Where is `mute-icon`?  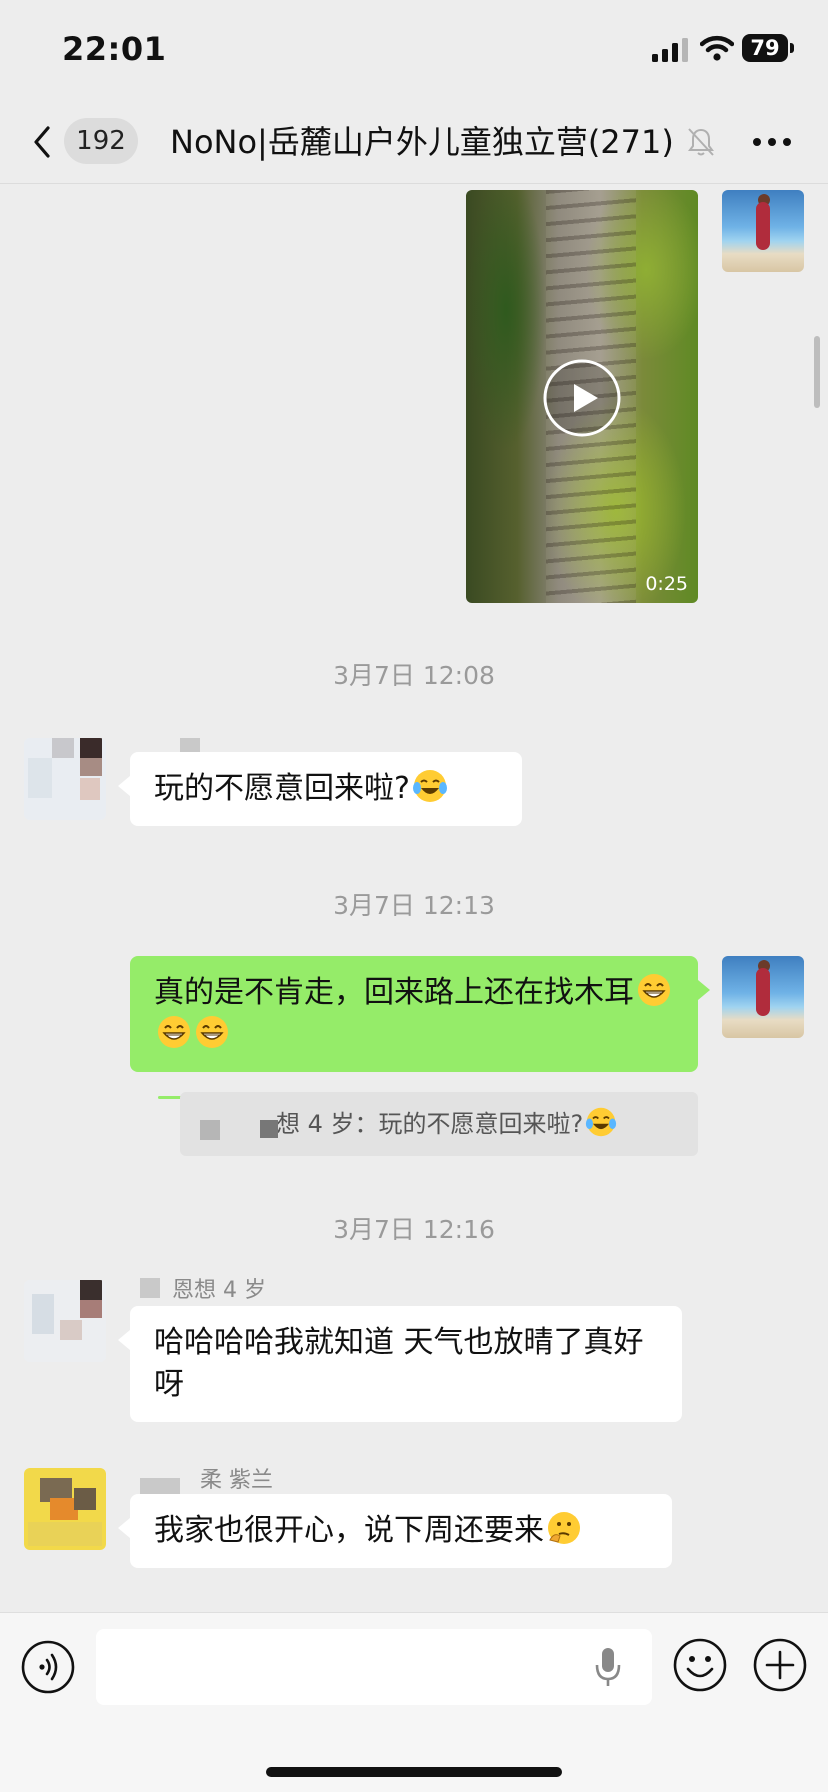
mute-icon is located at coordinates (701, 142).